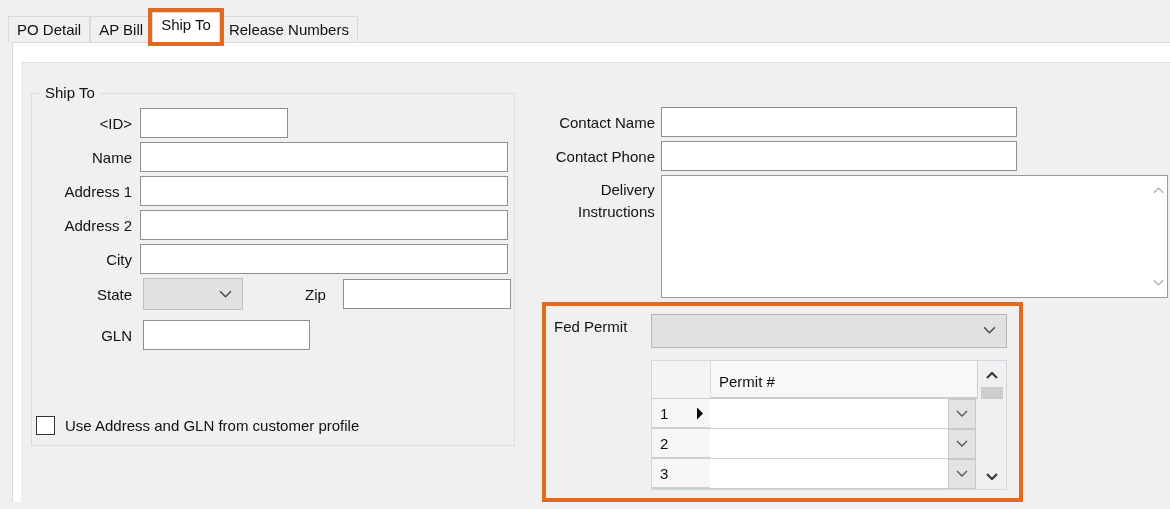 The width and height of the screenshot is (1170, 509). What do you see at coordinates (226, 335) in the screenshot?
I see `gln-field` at bounding box center [226, 335].